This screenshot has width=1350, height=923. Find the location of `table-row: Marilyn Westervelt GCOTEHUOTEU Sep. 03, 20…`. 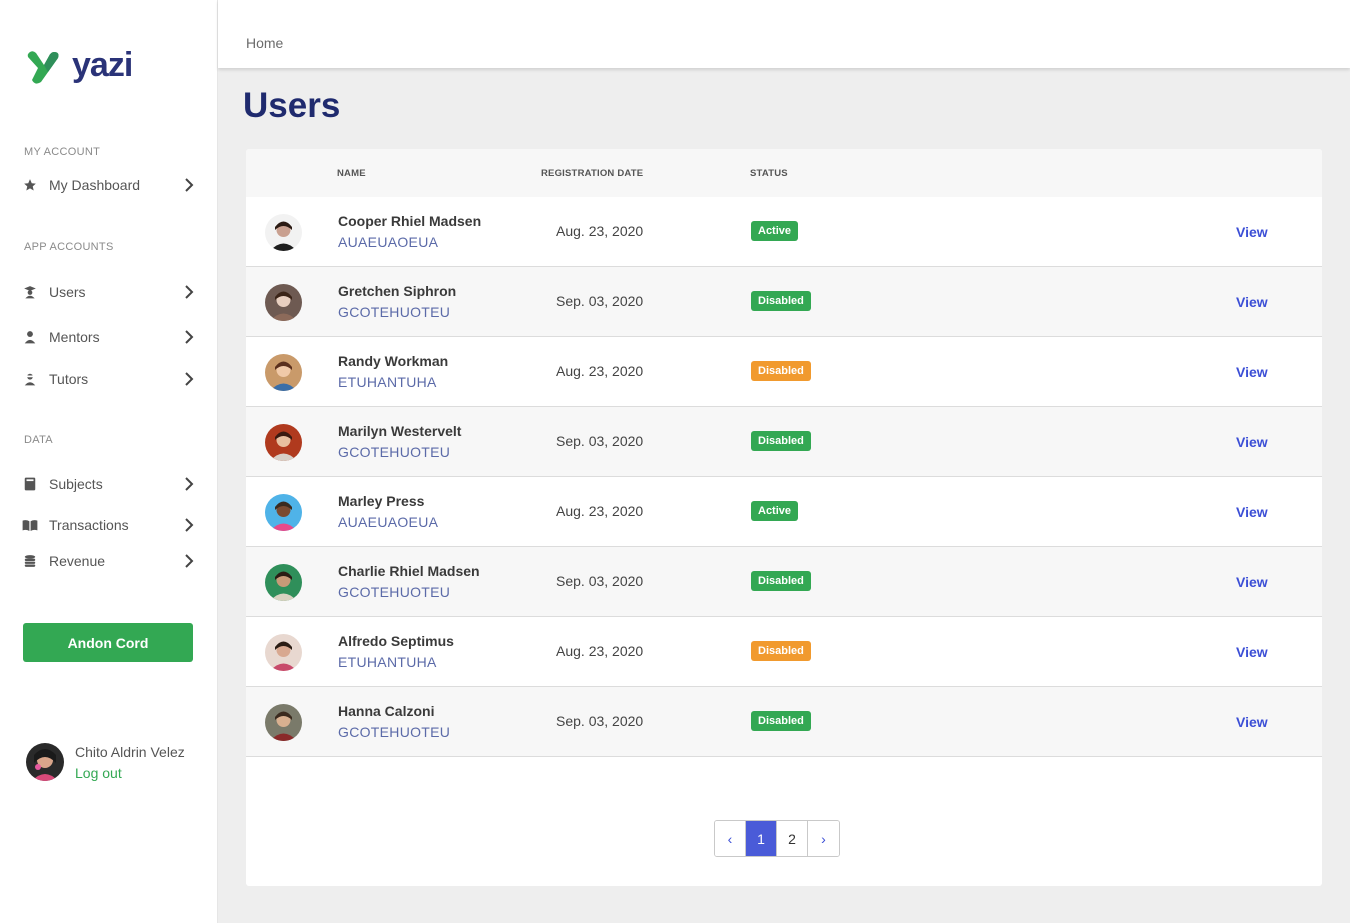

table-row: Marilyn Westervelt GCOTEHUOTEU Sep. 03, 20… is located at coordinates (784, 442).